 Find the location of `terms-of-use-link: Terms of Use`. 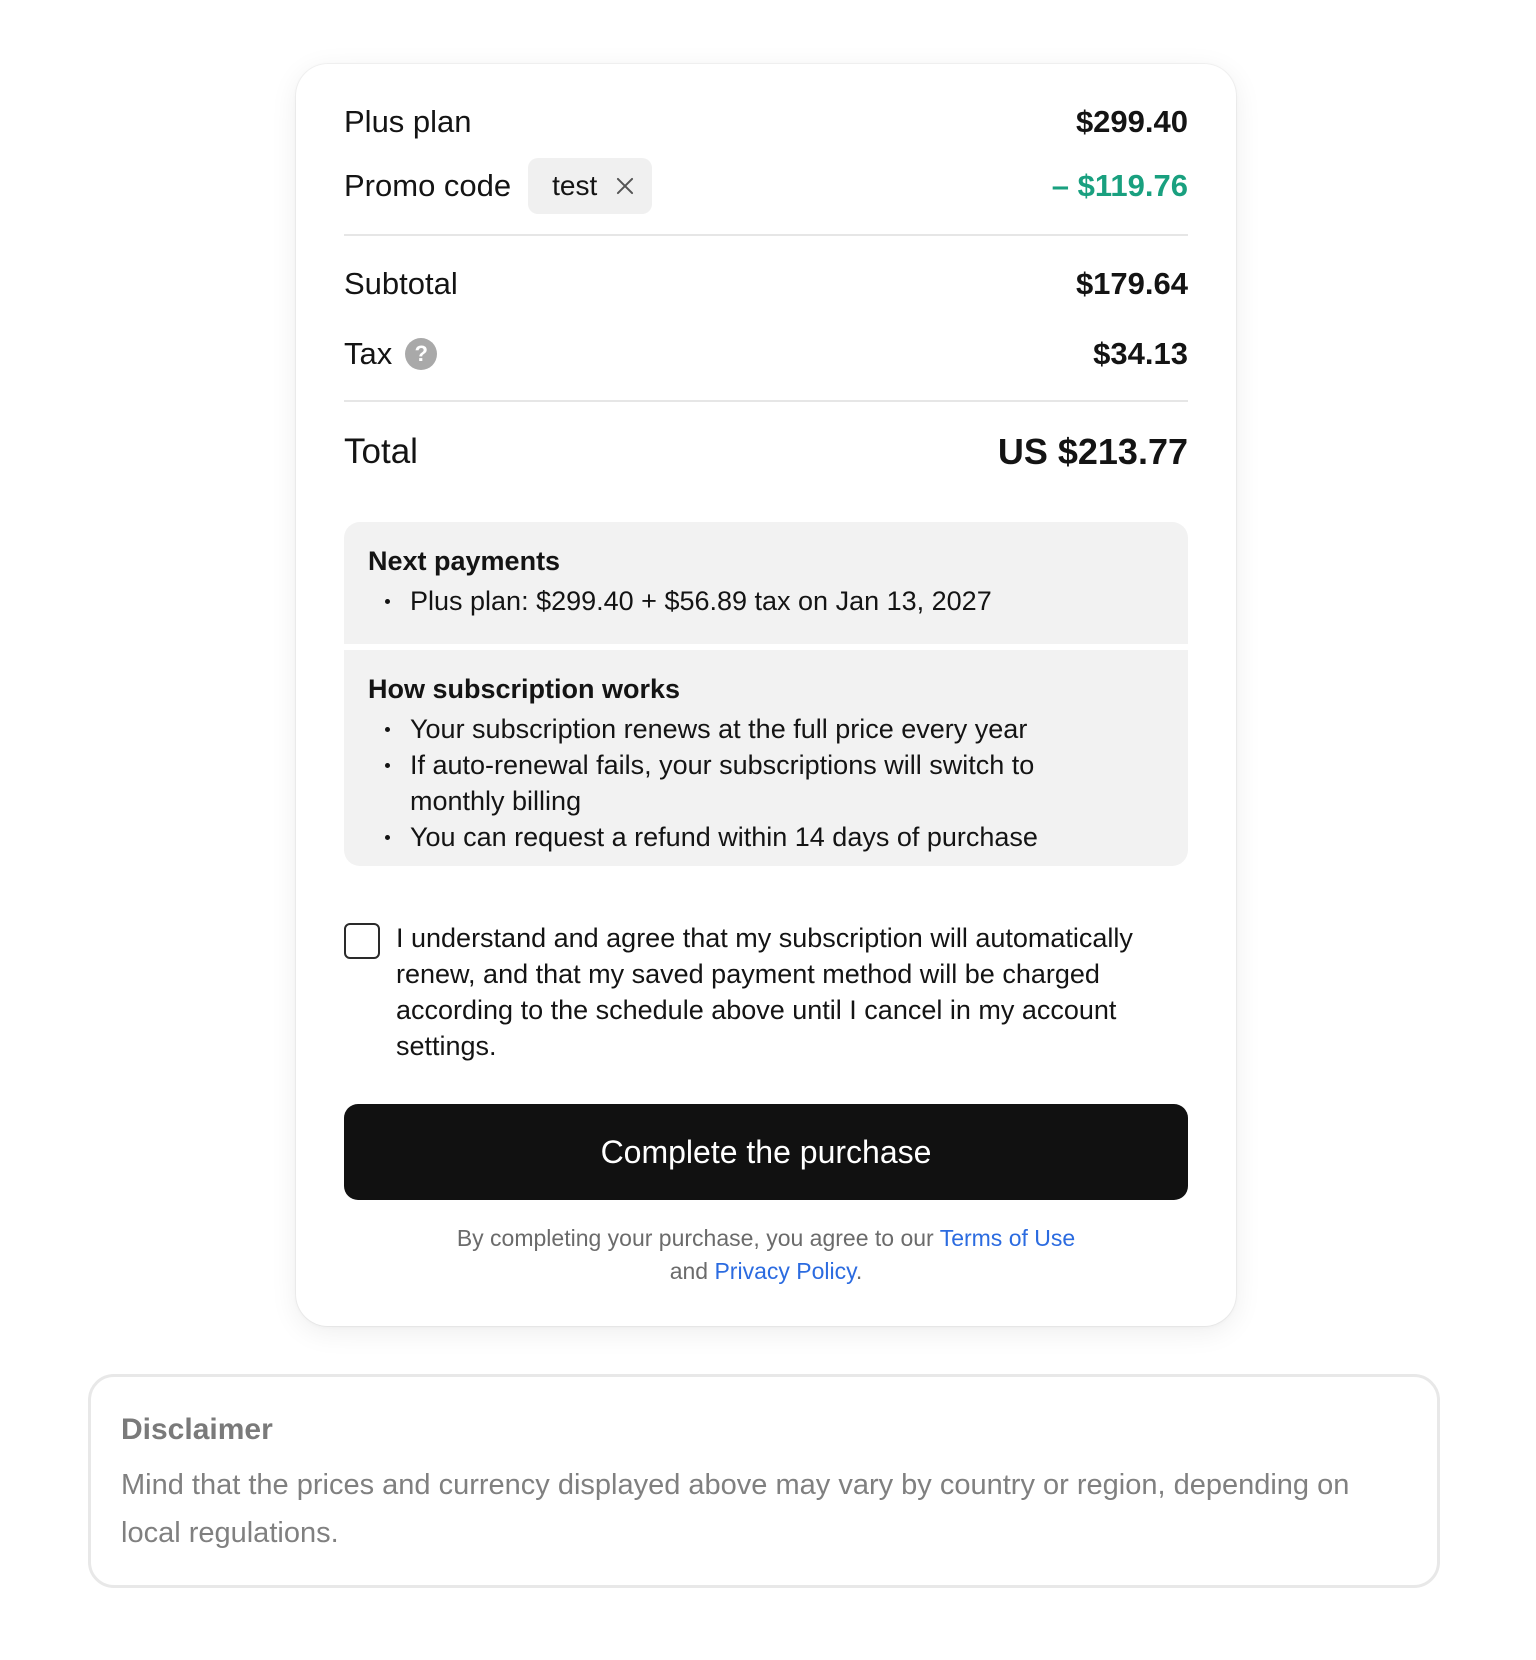

terms-of-use-link: Terms of Use is located at coordinates (1007, 1238).